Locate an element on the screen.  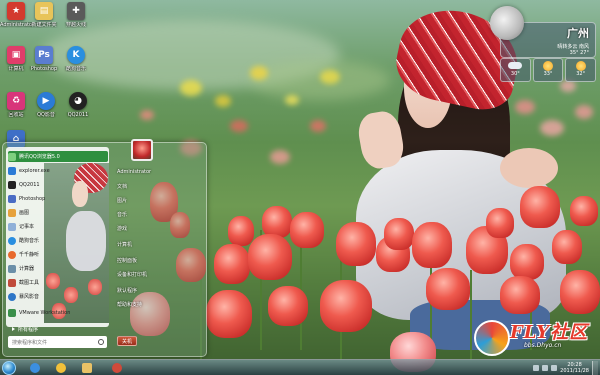
network-icon is located at coordinates (545, 368).